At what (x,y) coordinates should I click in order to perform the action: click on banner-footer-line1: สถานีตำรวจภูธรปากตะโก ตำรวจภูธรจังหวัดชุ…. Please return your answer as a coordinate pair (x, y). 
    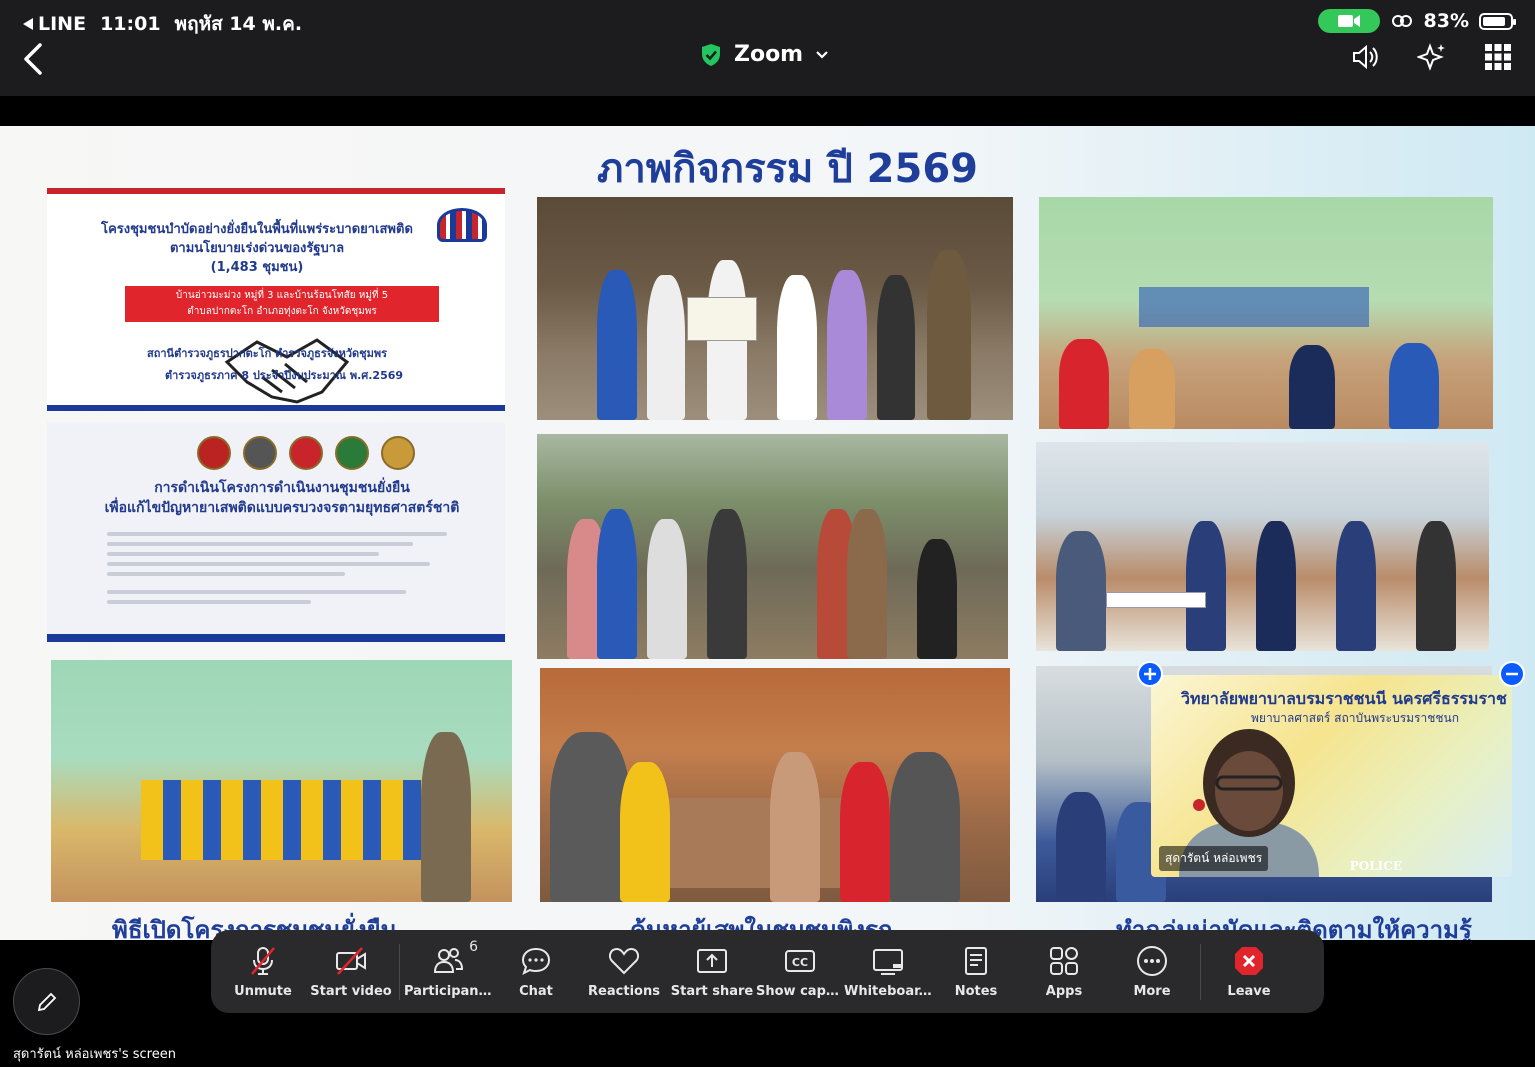
    Looking at the image, I should click on (267, 353).